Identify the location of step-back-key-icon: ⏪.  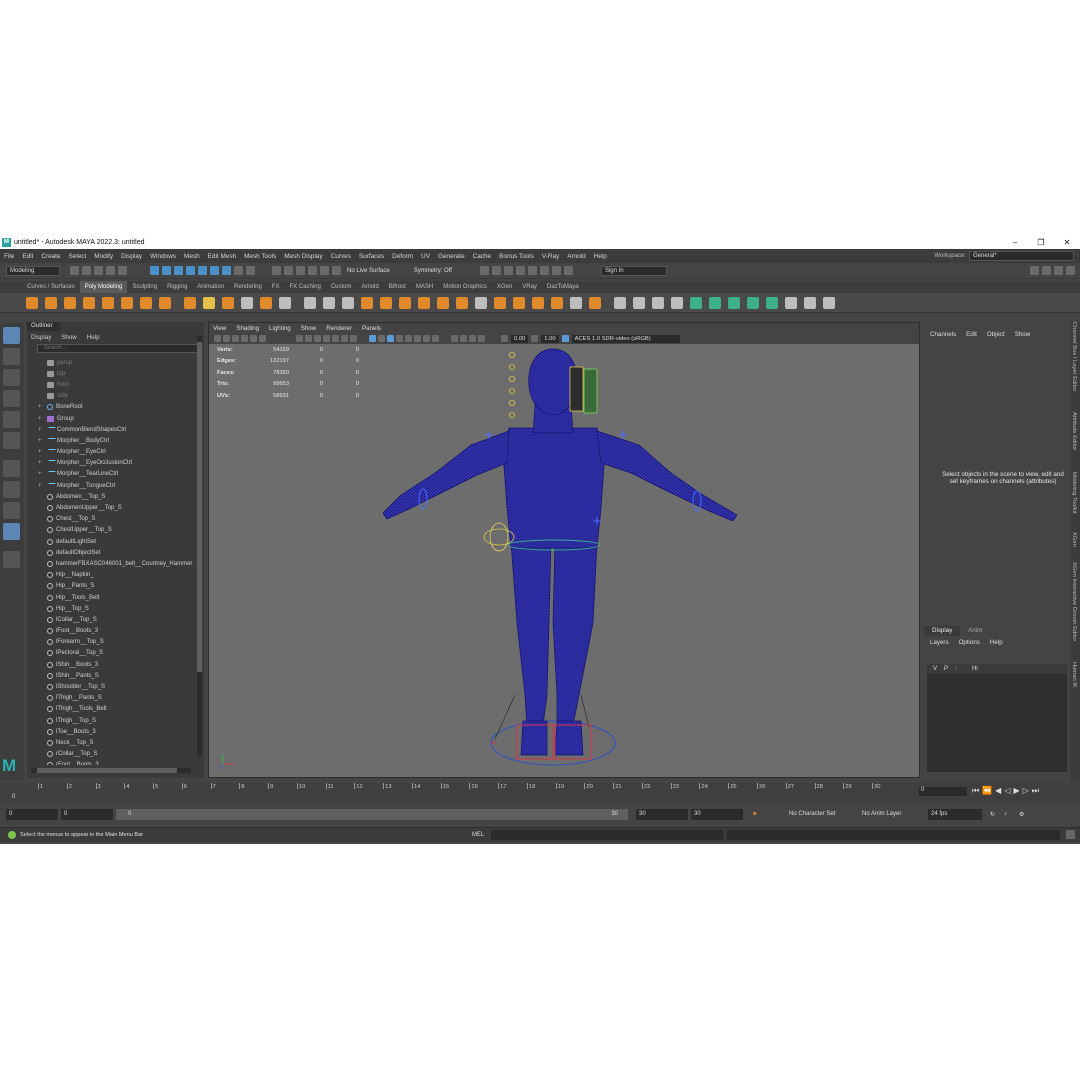
(987, 791).